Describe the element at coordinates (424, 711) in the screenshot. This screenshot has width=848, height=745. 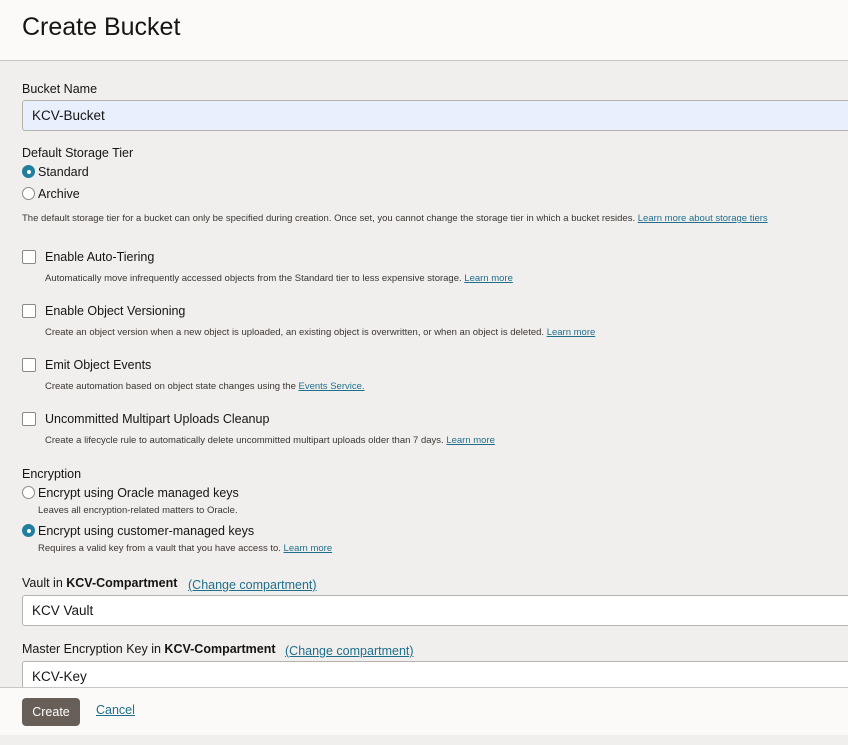
I see `panel-footer: Create Cancel` at that location.